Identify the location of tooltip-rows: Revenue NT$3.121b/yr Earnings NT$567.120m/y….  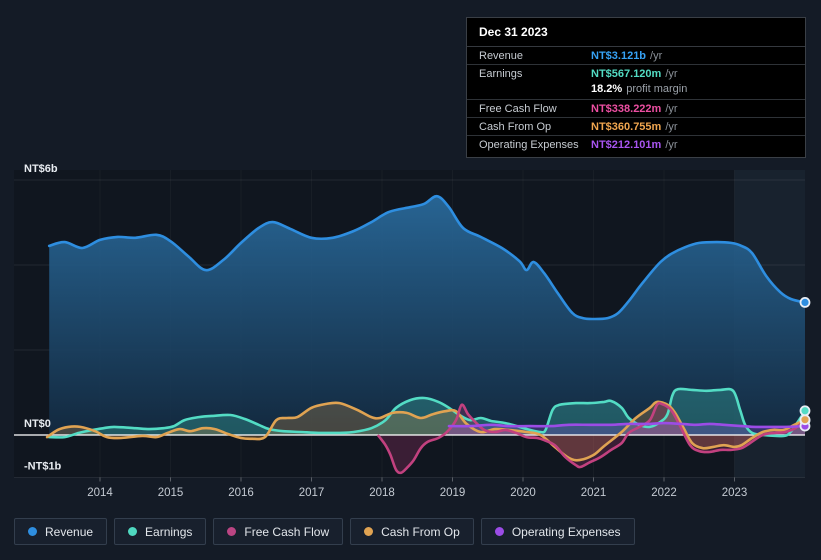
(636, 100).